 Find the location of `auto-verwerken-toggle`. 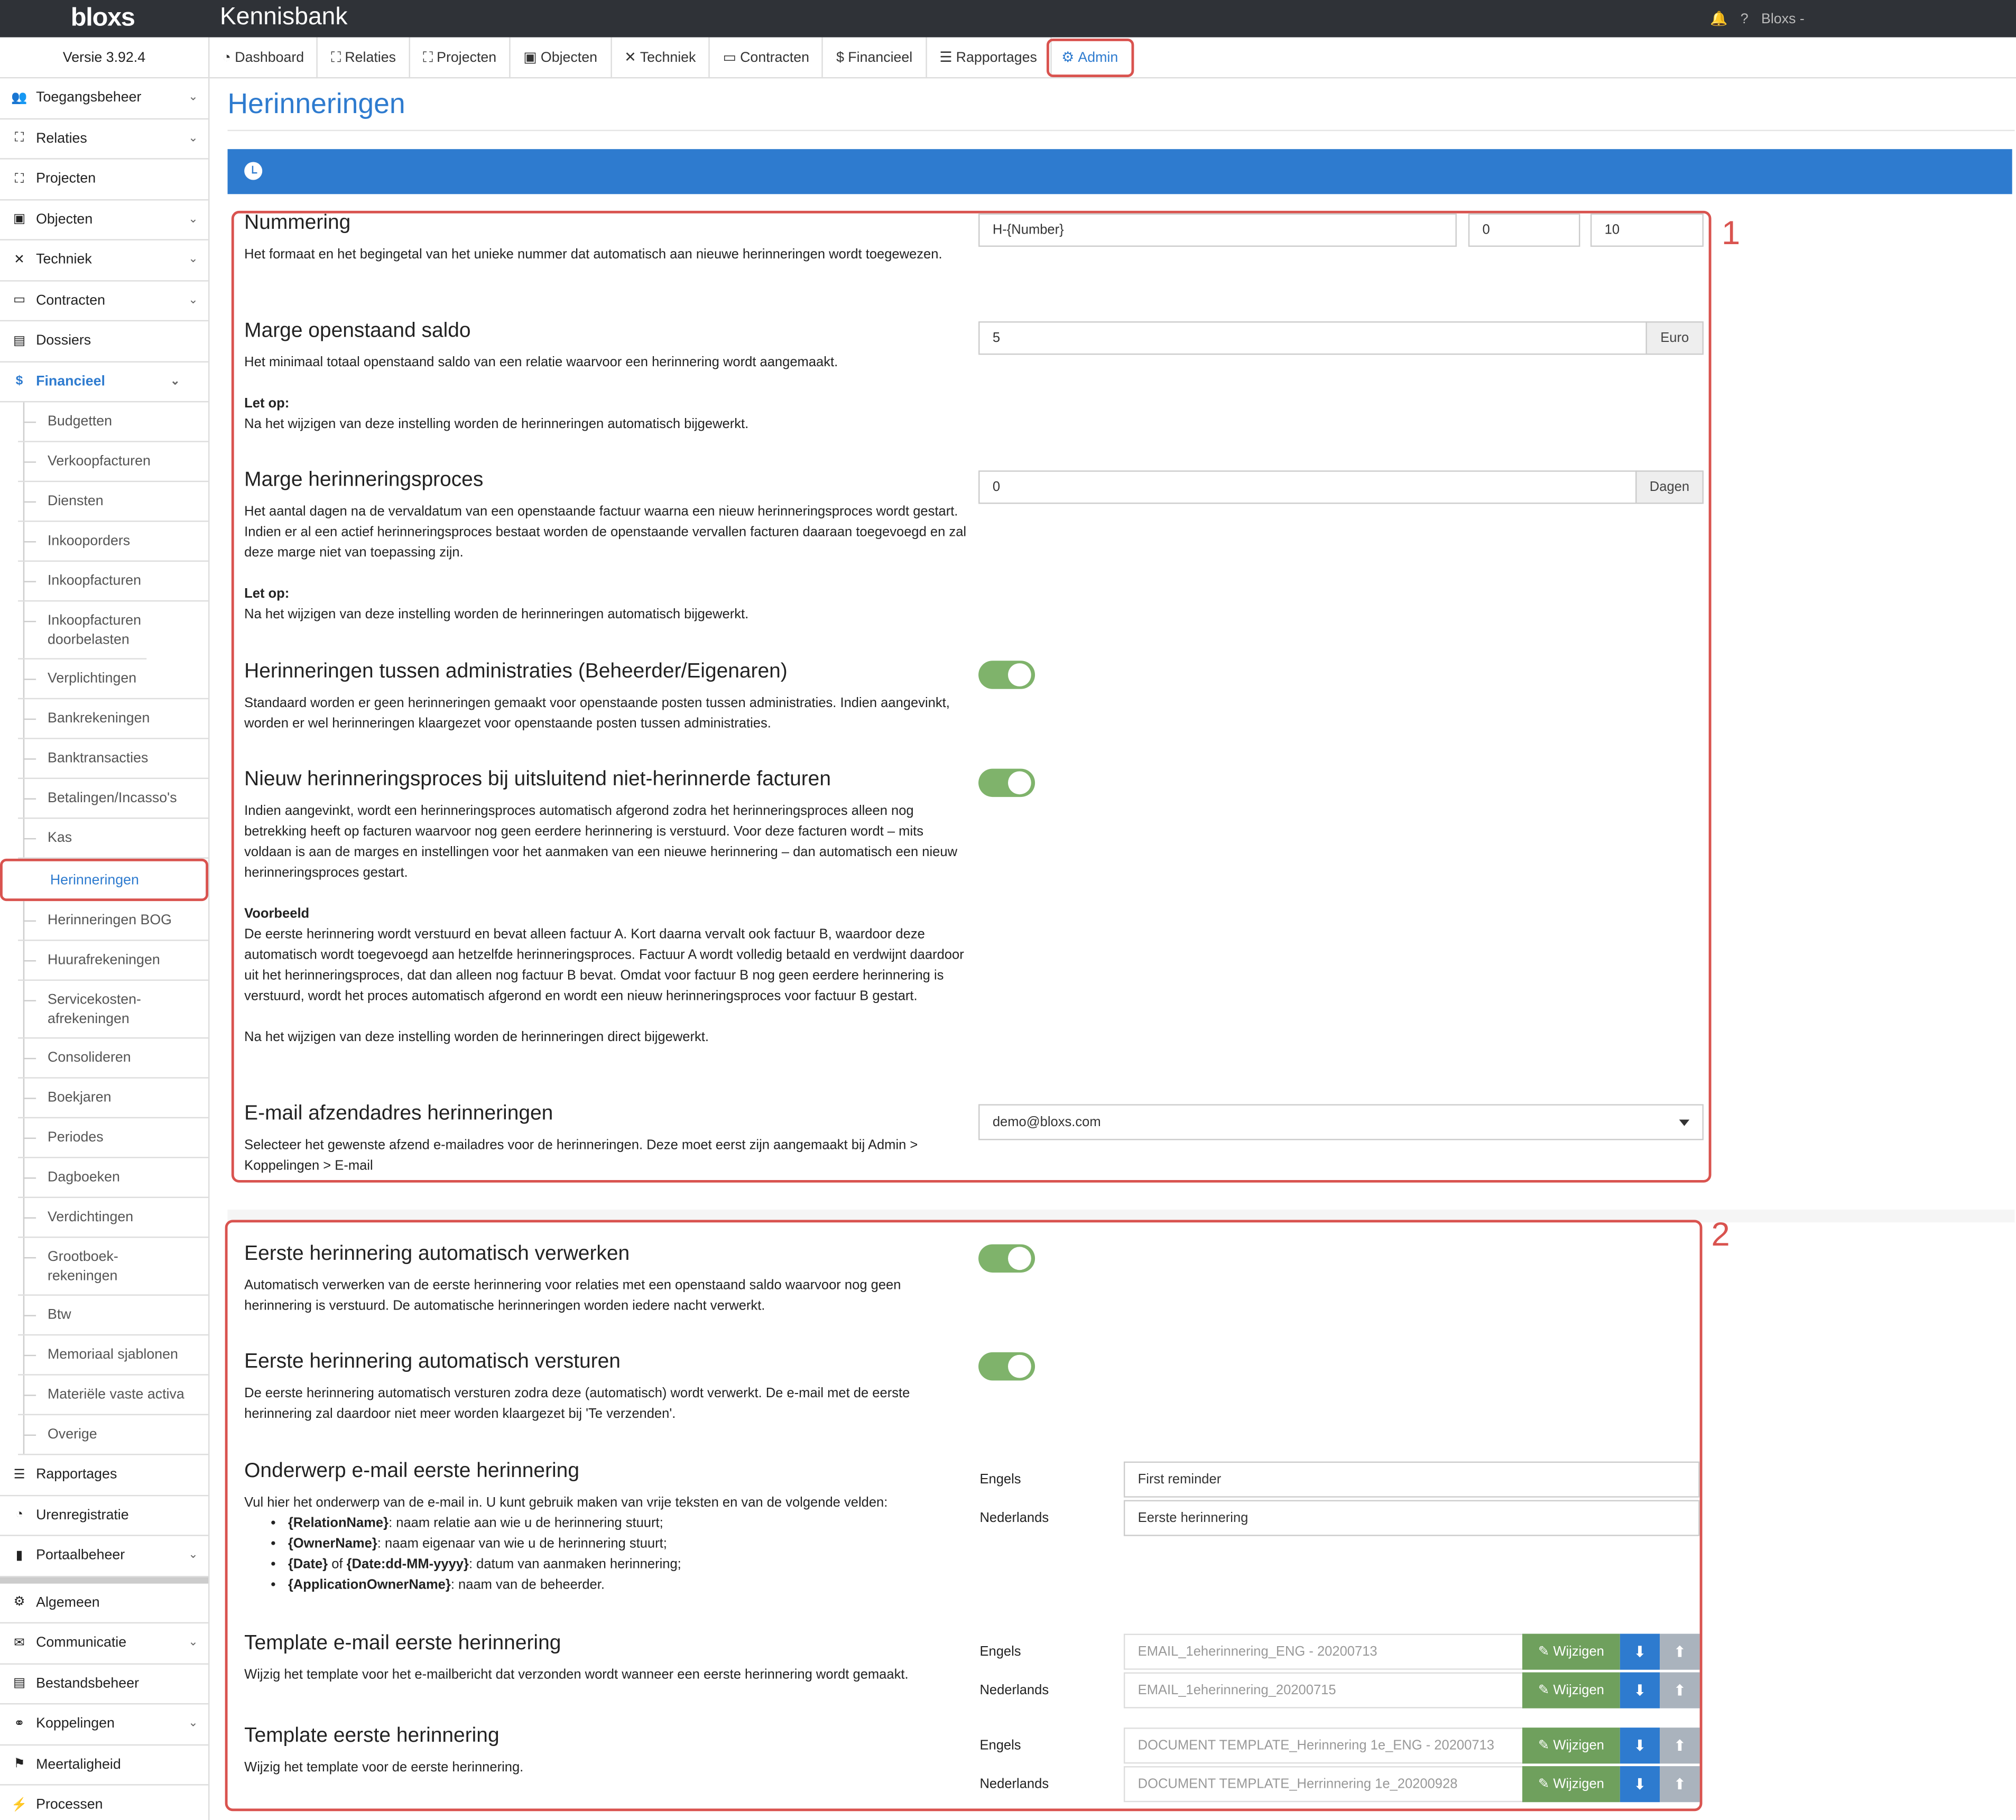

auto-verwerken-toggle is located at coordinates (1006, 1258).